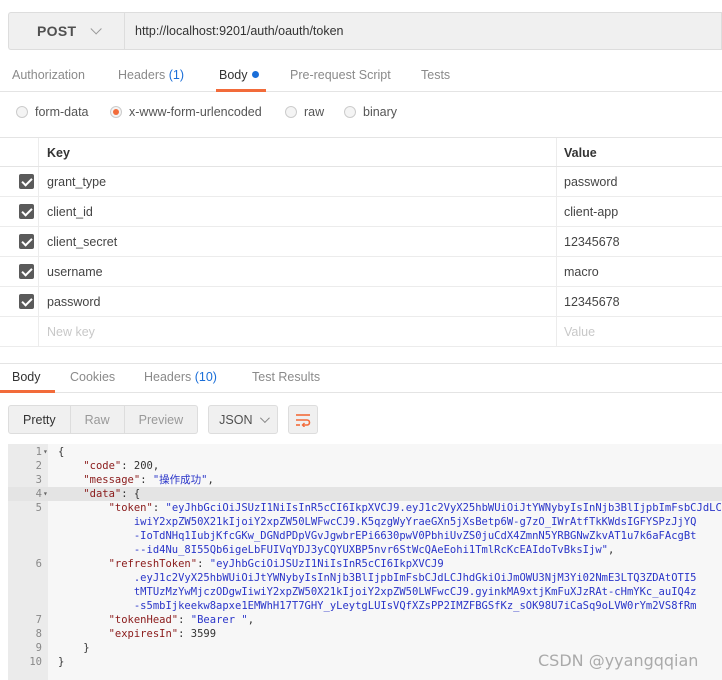 This screenshot has height=680, width=722. I want to click on radio-binary: binary, so click(370, 112).